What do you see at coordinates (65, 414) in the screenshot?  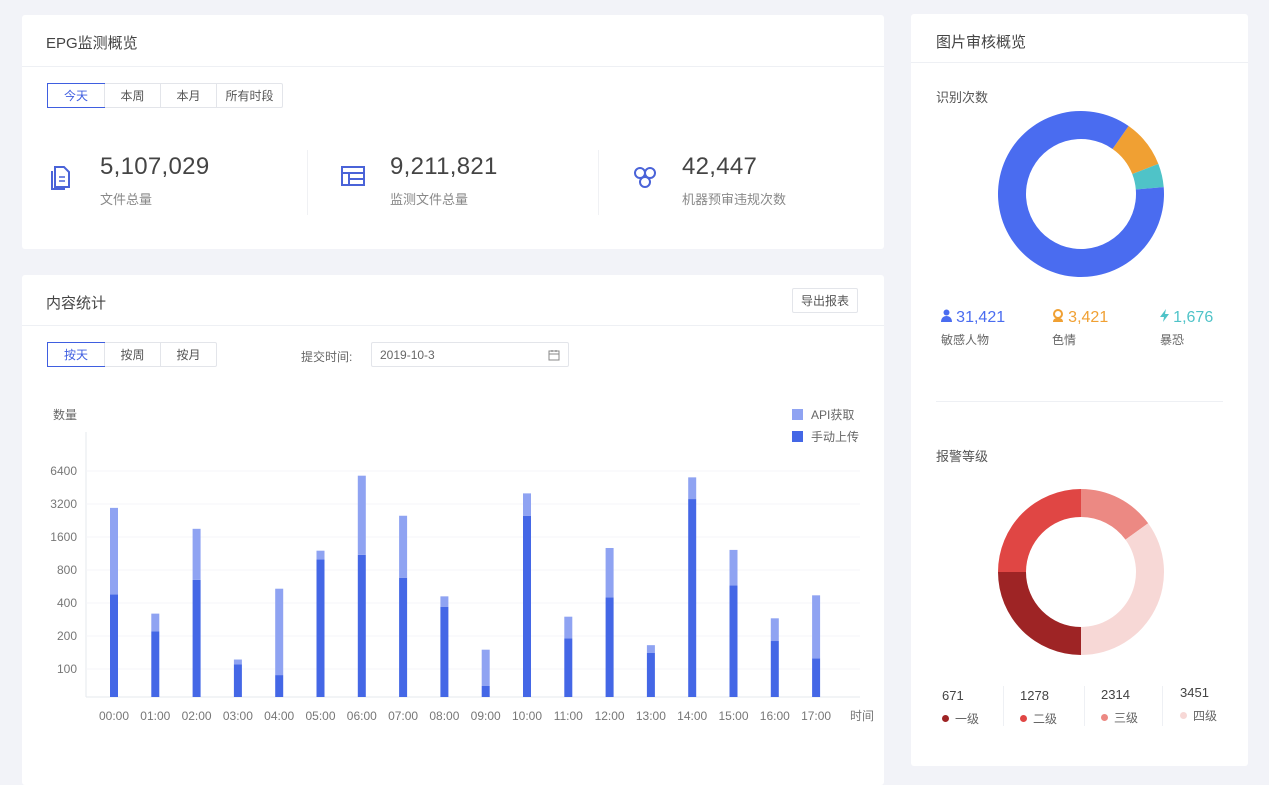 I see `y-axis-label: 数量` at bounding box center [65, 414].